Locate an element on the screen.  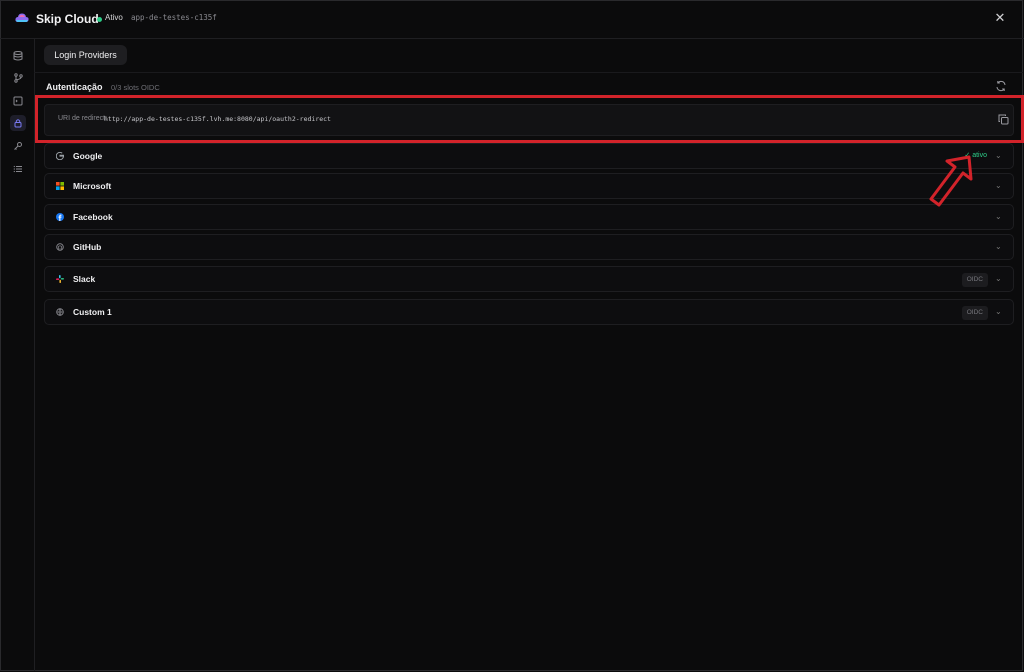
provider-name: Facebook is located at coordinates (93, 217).